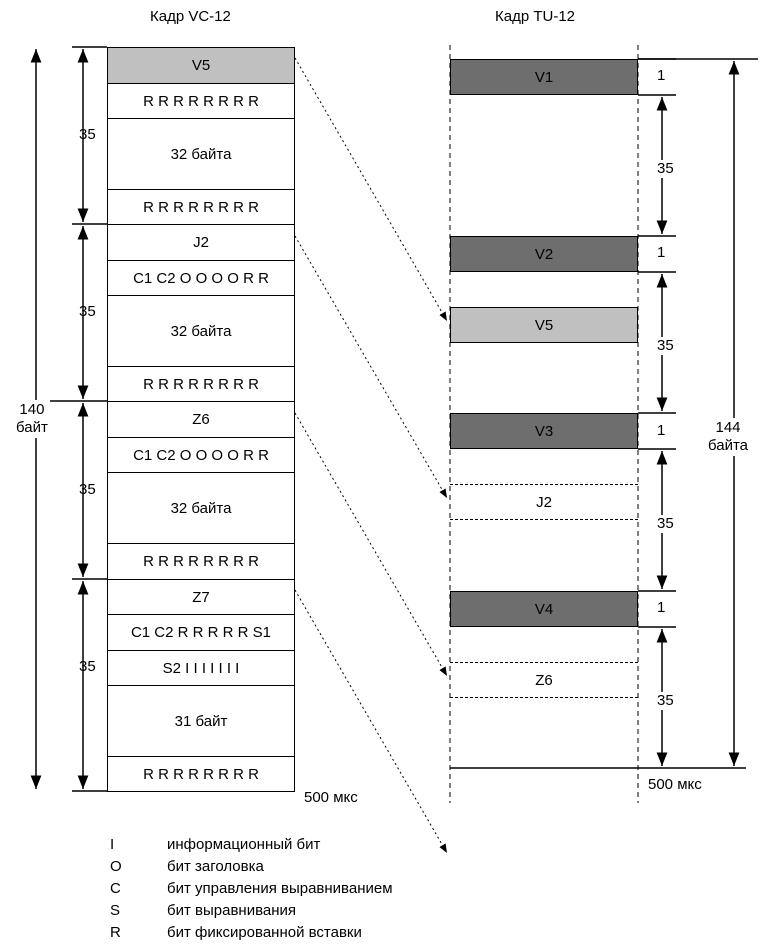 This screenshot has height=946, width=768. Describe the element at coordinates (544, 431) in the screenshot. I see `tu12-box: V3` at that location.